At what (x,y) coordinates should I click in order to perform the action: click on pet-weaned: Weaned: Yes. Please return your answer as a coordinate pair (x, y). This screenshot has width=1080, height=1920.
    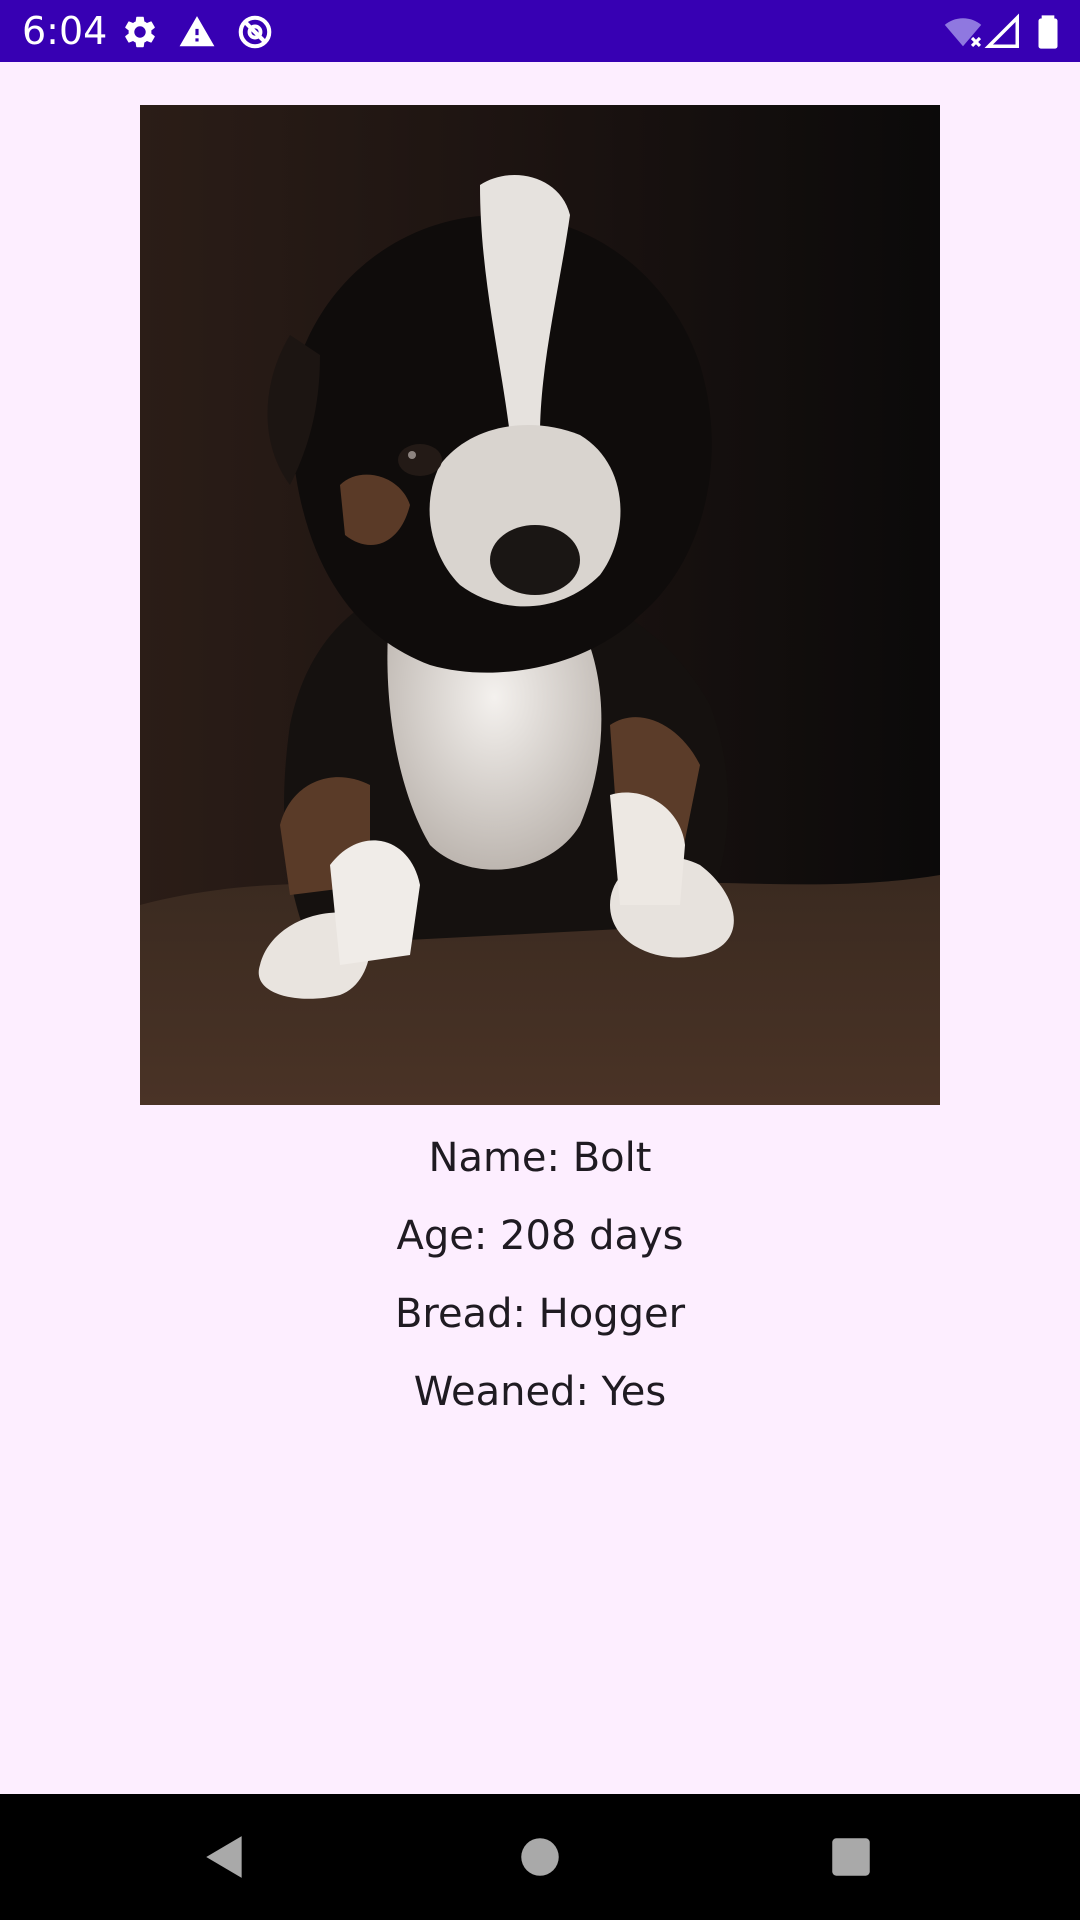
    Looking at the image, I should click on (540, 1392).